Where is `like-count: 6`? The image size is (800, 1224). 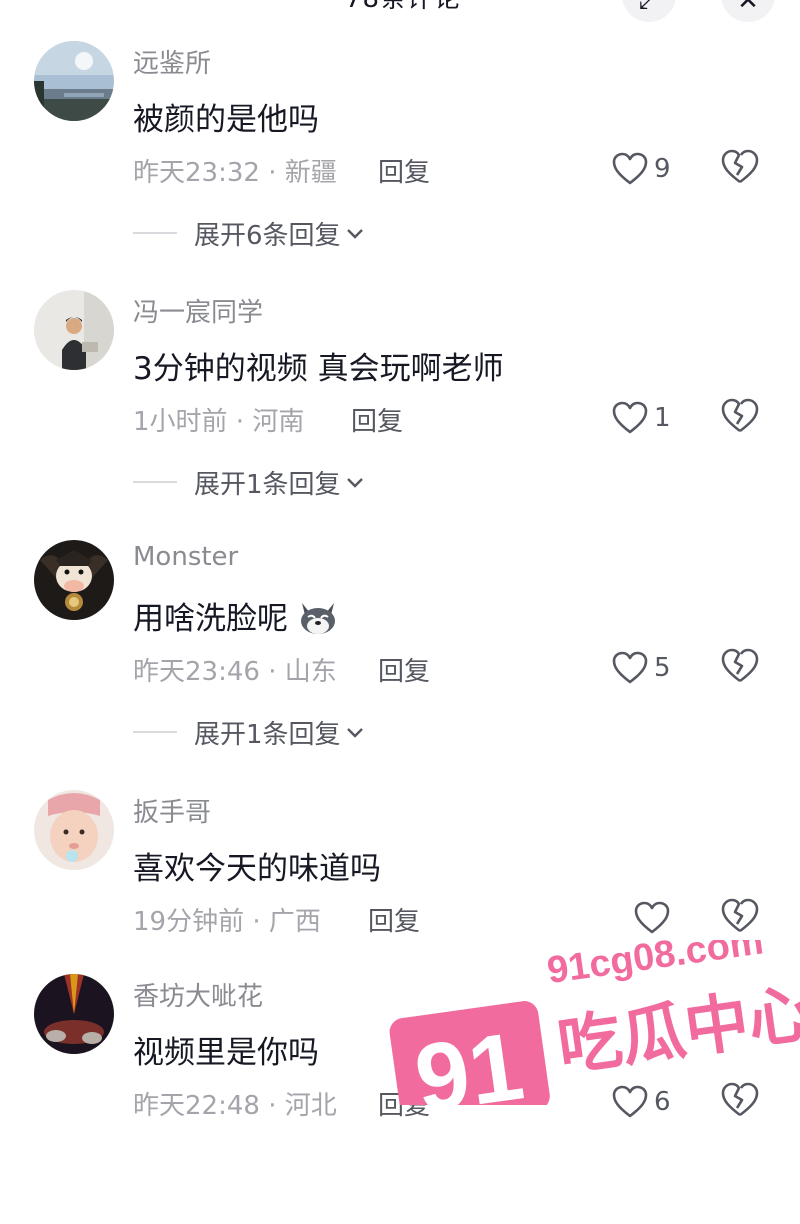 like-count: 6 is located at coordinates (662, 1102).